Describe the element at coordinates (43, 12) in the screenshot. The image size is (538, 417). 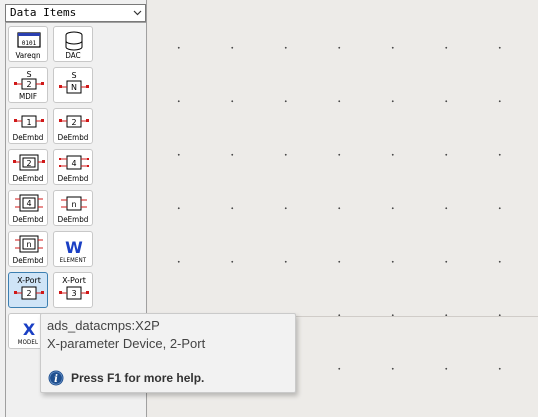
I see `palette-category-value: Data Items` at that location.